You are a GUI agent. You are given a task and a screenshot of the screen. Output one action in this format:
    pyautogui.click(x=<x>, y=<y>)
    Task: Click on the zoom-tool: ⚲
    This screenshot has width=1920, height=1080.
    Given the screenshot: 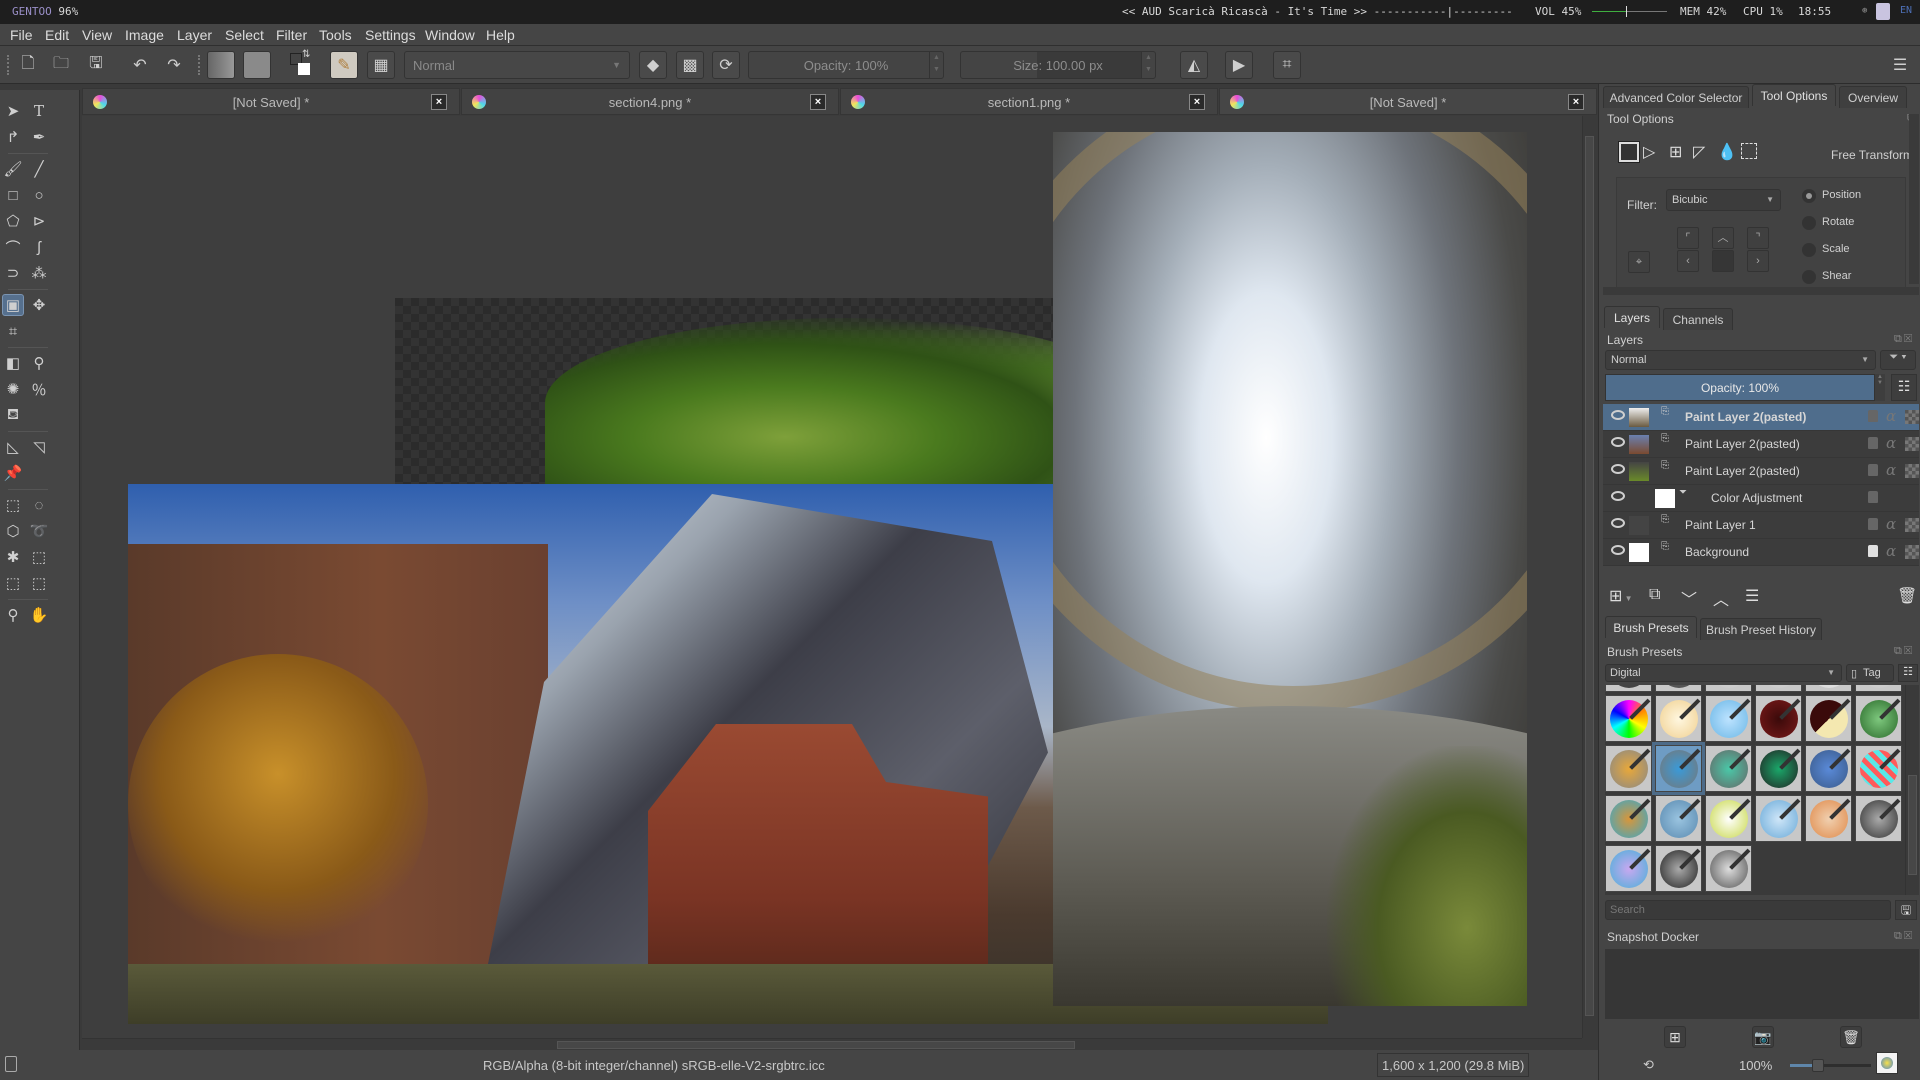 What is the action you would take?
    pyautogui.click(x=13, y=615)
    